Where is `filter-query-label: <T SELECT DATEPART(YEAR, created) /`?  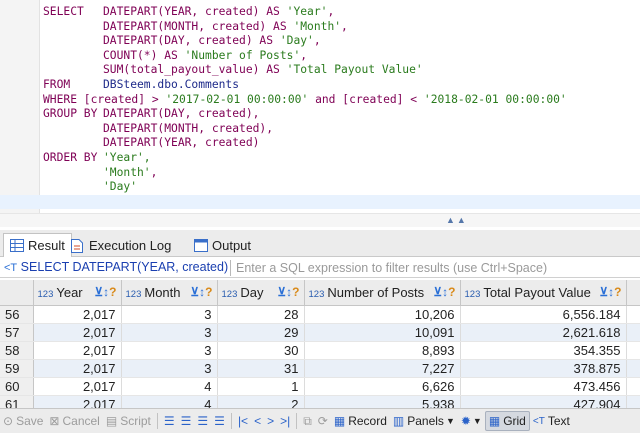 filter-query-label: <T SELECT DATEPART(YEAR, created) / is located at coordinates (117, 268).